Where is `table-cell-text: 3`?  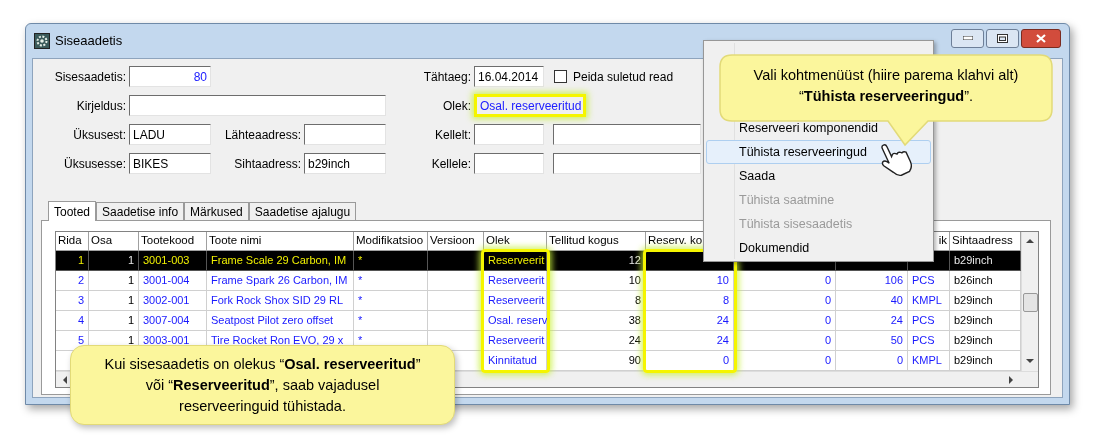
table-cell-text: 3 is located at coordinates (80, 301).